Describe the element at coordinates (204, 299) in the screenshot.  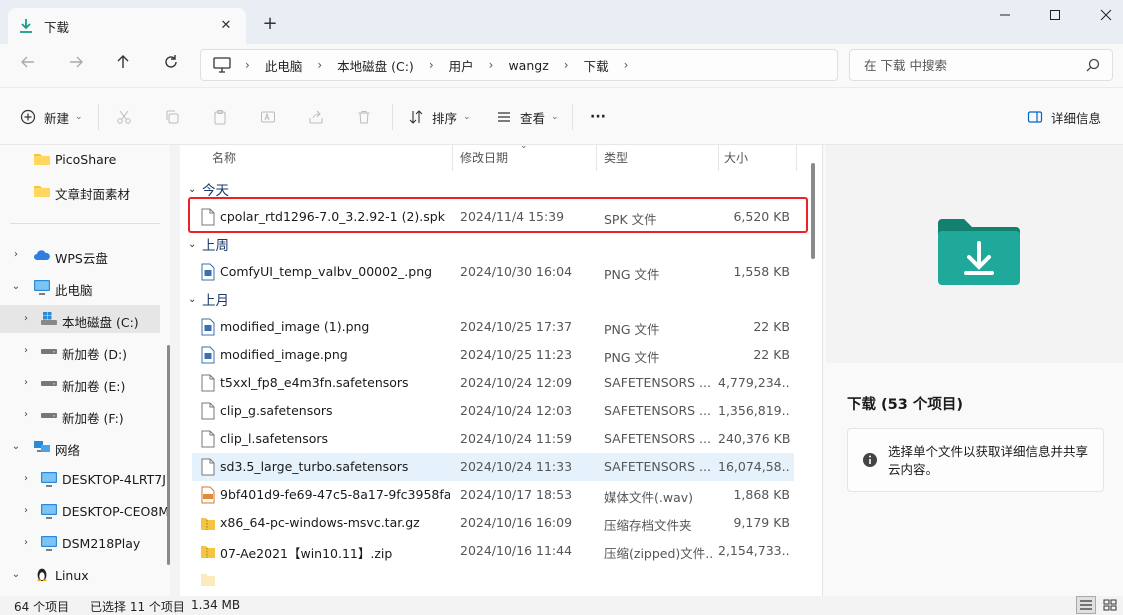
I see `group-header-last-month: ⌄ 上月` at that location.